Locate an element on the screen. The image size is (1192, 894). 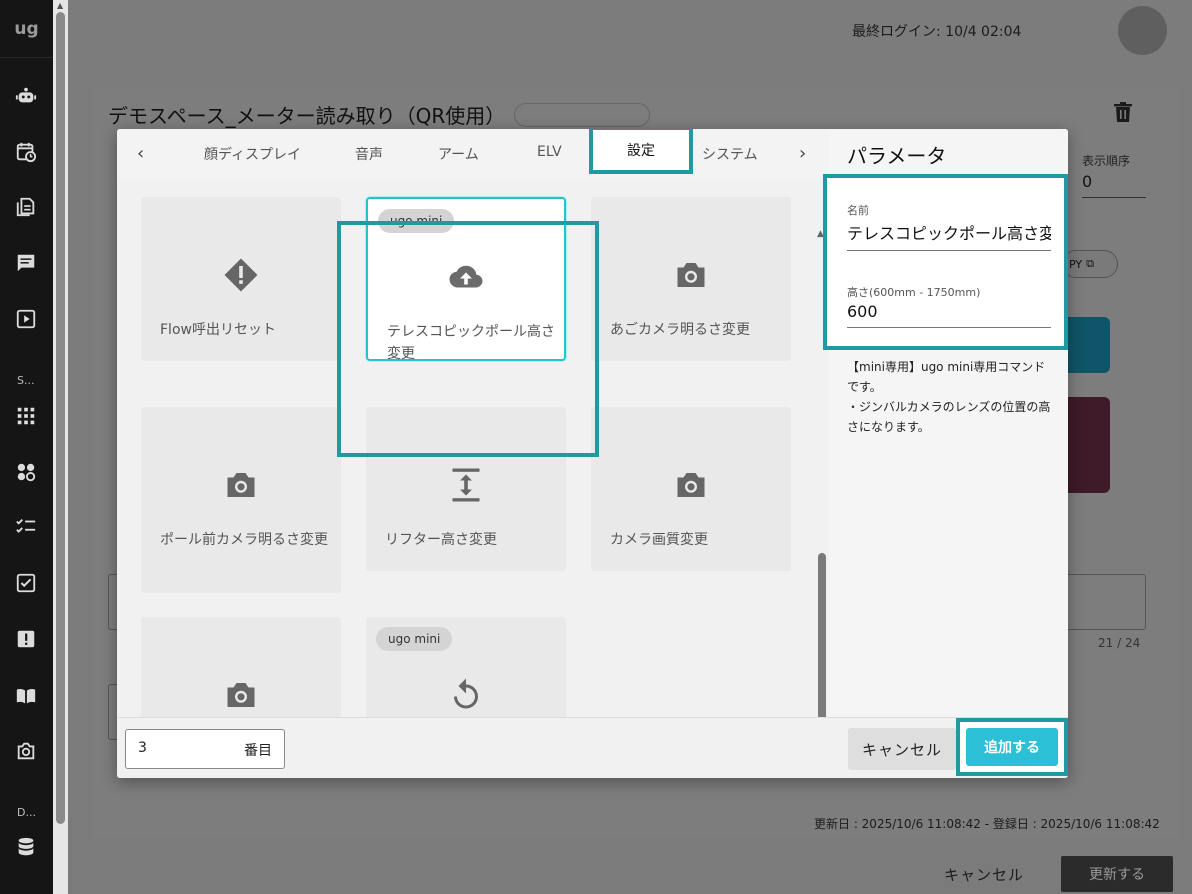
calendar-clock-icon is located at coordinates (26, 152).